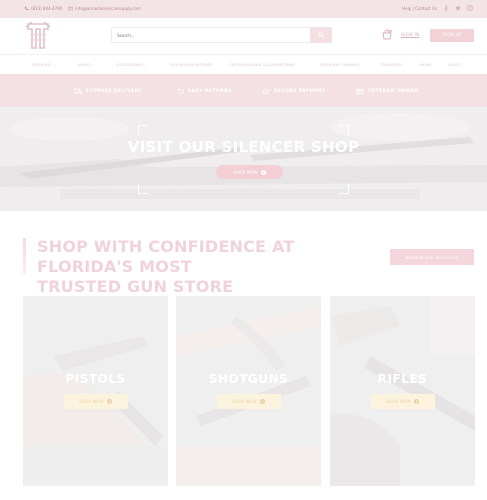 Image resolution: width=487 pixels, height=500 pixels. Describe the element at coordinates (426, 65) in the screenshot. I see `nav-item-news: NEWS` at that location.